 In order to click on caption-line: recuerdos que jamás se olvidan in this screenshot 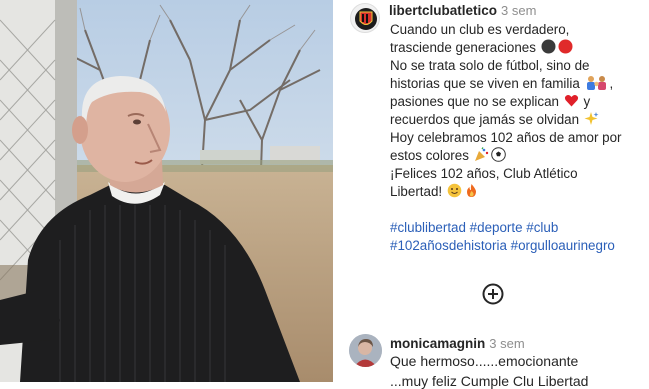, I will do `click(485, 119)`.